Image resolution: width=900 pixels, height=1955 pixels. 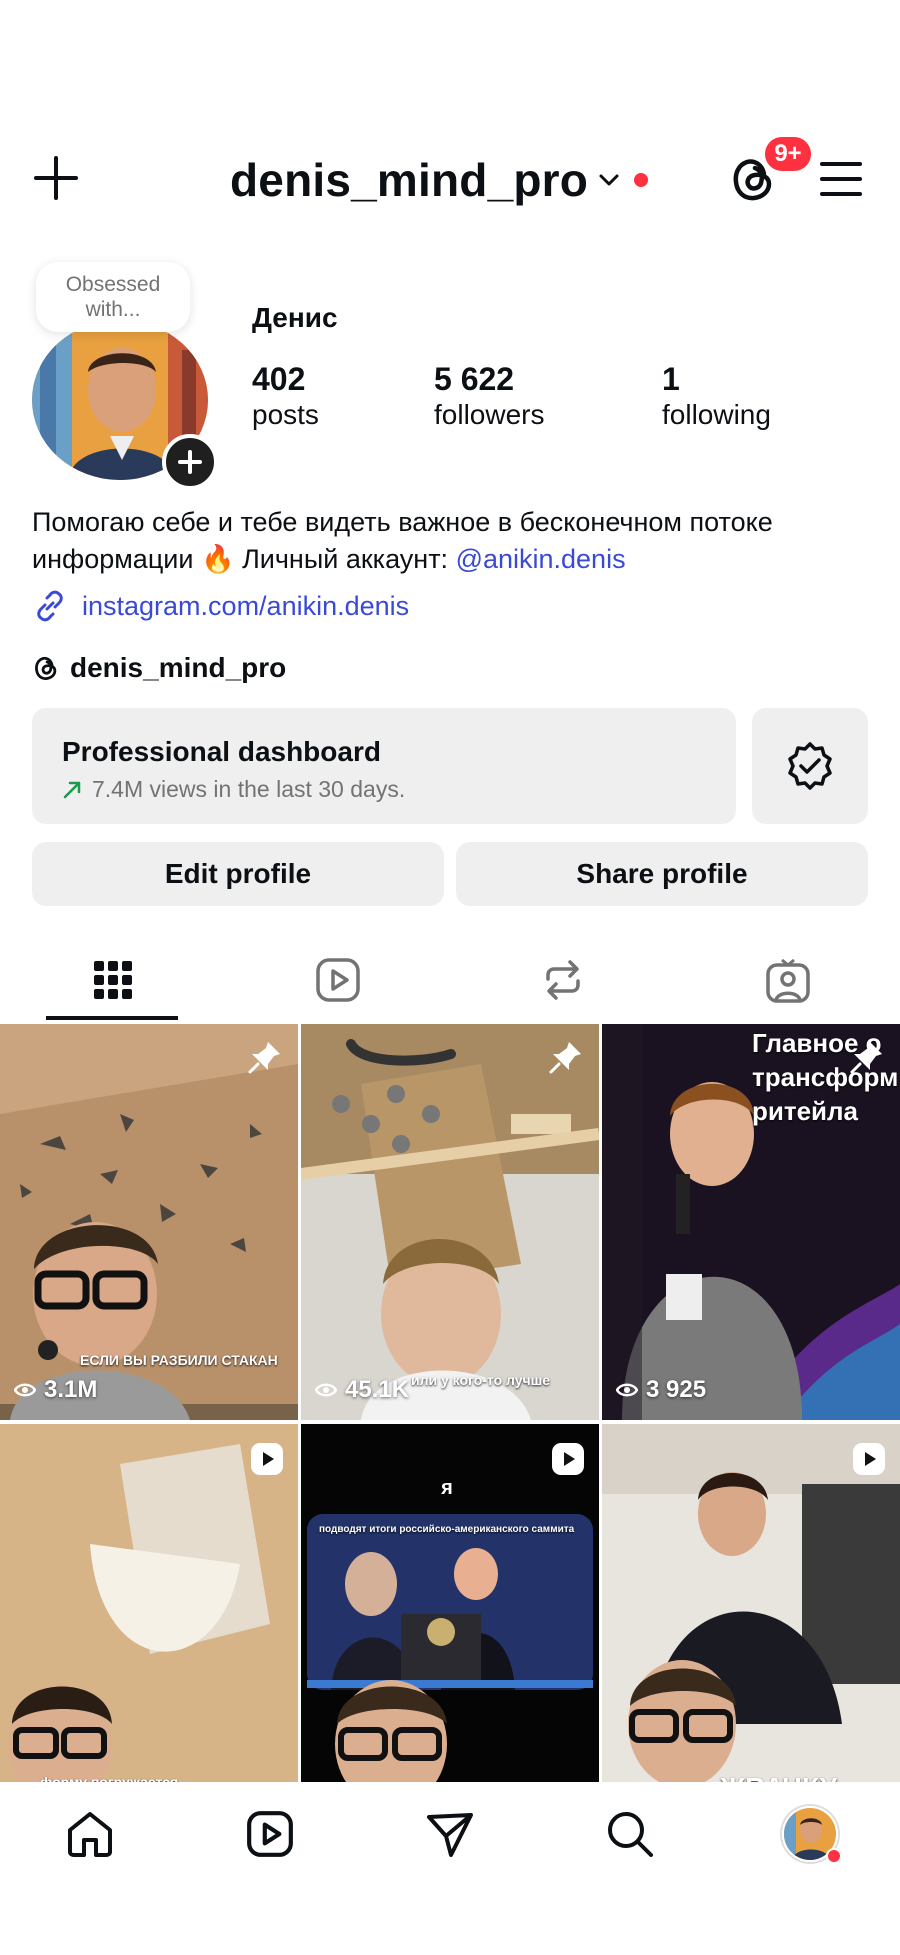 I want to click on tagged-icon, so click(x=787, y=980).